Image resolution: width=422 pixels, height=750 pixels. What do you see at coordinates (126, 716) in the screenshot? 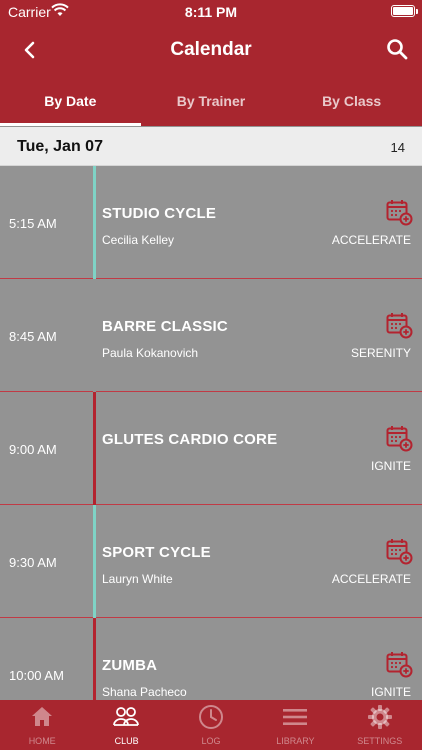
I see `club-people-icon` at bounding box center [126, 716].